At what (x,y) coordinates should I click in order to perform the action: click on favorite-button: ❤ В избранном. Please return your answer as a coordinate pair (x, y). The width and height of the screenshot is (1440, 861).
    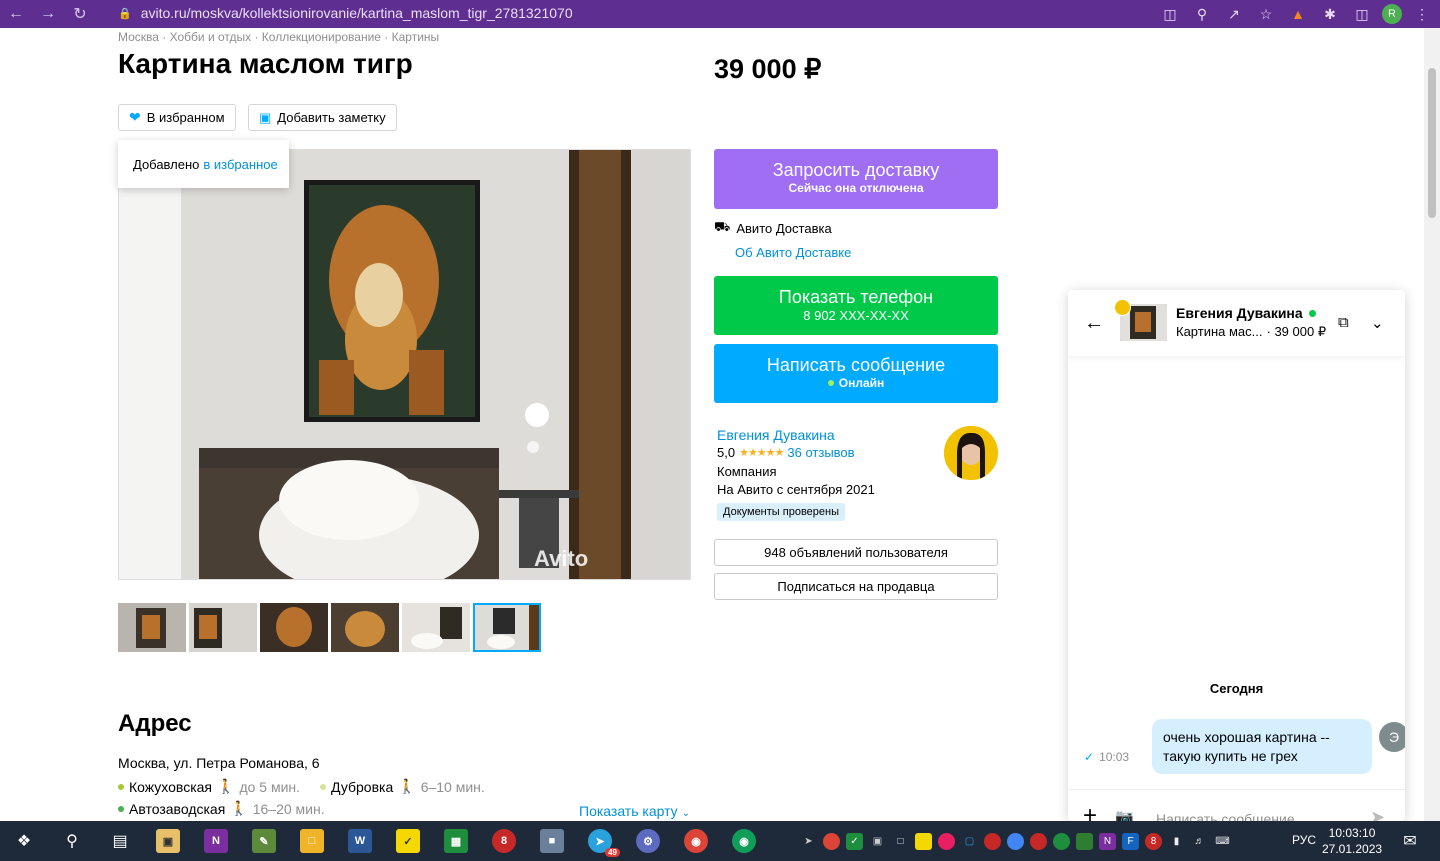
    Looking at the image, I should click on (177, 117).